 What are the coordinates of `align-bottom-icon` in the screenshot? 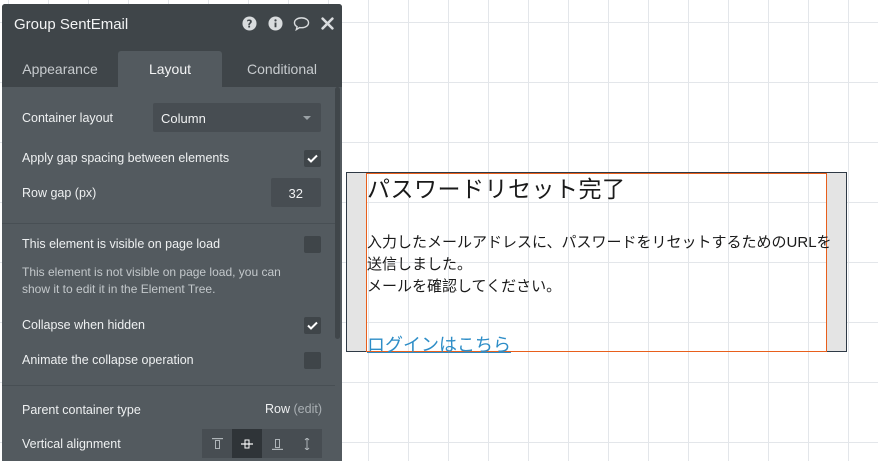 It's located at (277, 444).